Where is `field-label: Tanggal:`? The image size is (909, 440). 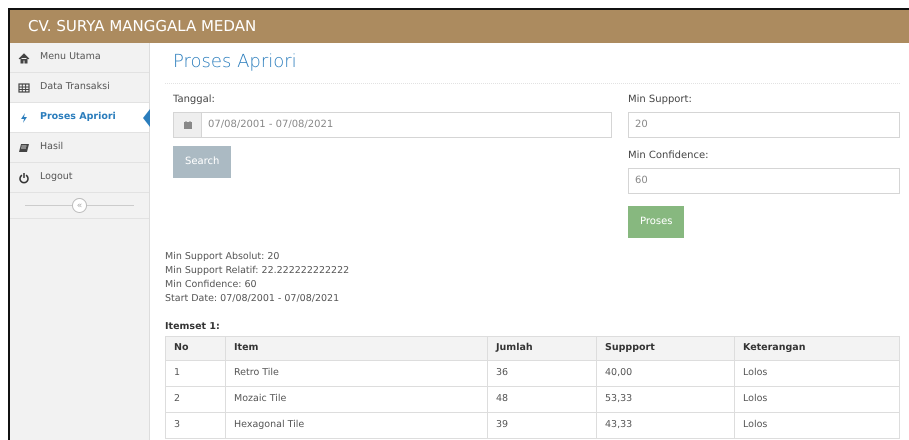 field-label: Tanggal: is located at coordinates (194, 99).